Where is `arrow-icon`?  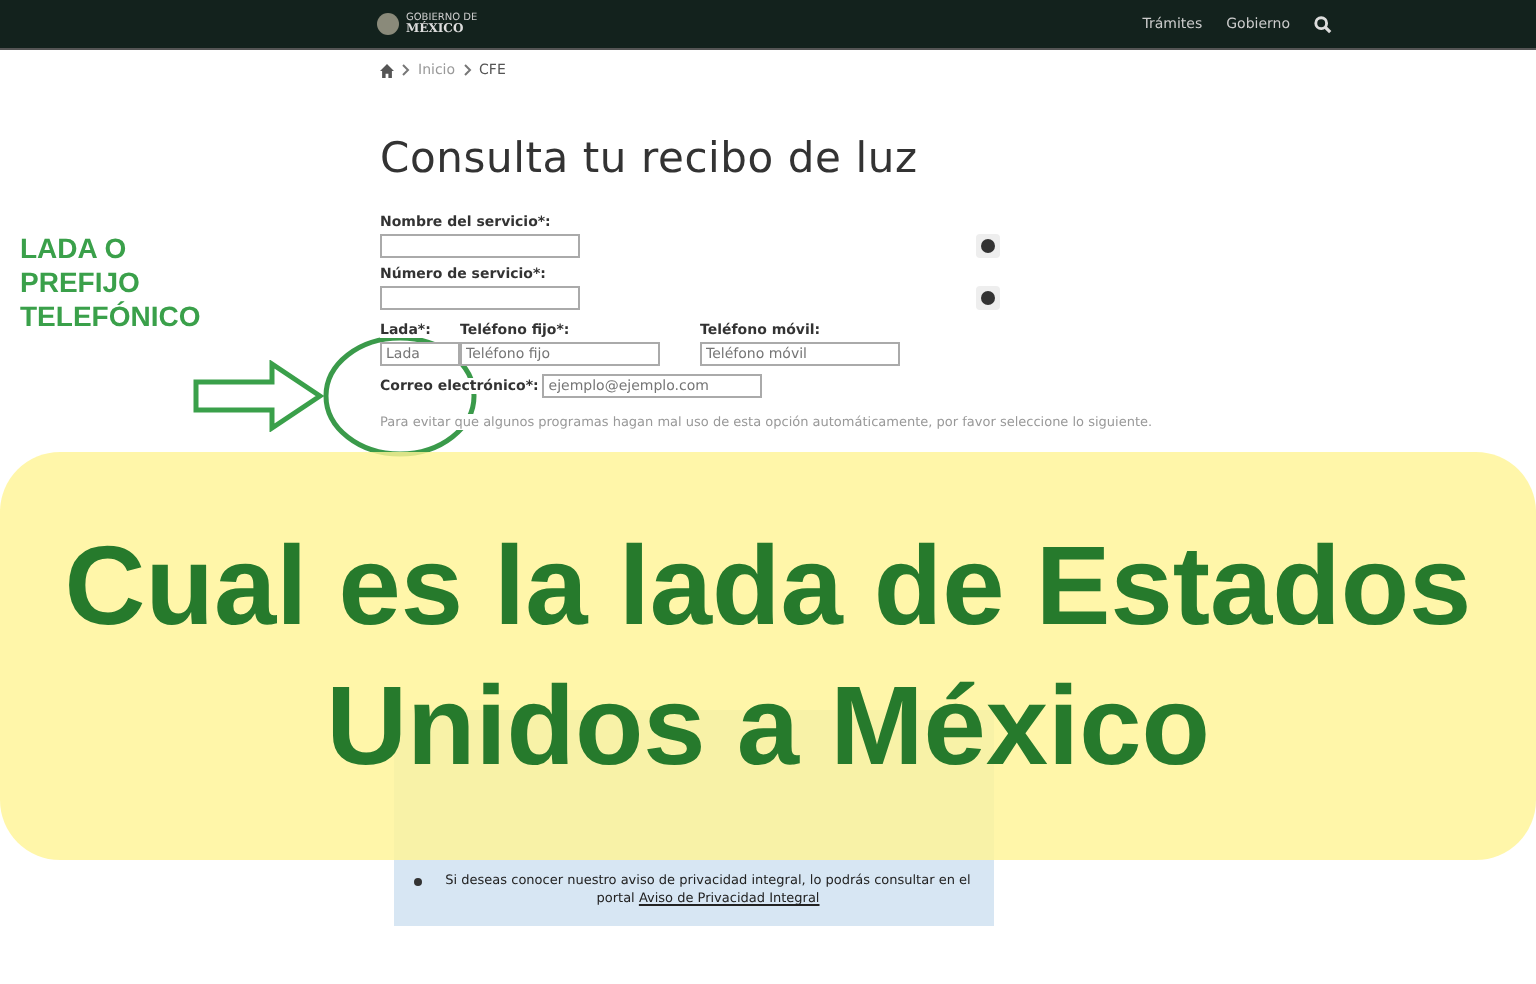
arrow-icon is located at coordinates (258, 396).